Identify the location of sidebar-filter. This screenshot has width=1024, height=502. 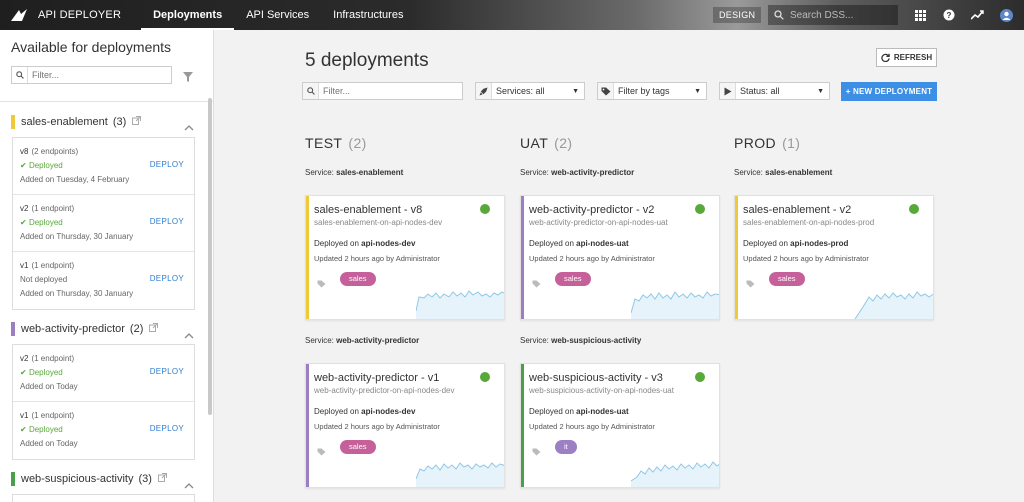
(91, 75).